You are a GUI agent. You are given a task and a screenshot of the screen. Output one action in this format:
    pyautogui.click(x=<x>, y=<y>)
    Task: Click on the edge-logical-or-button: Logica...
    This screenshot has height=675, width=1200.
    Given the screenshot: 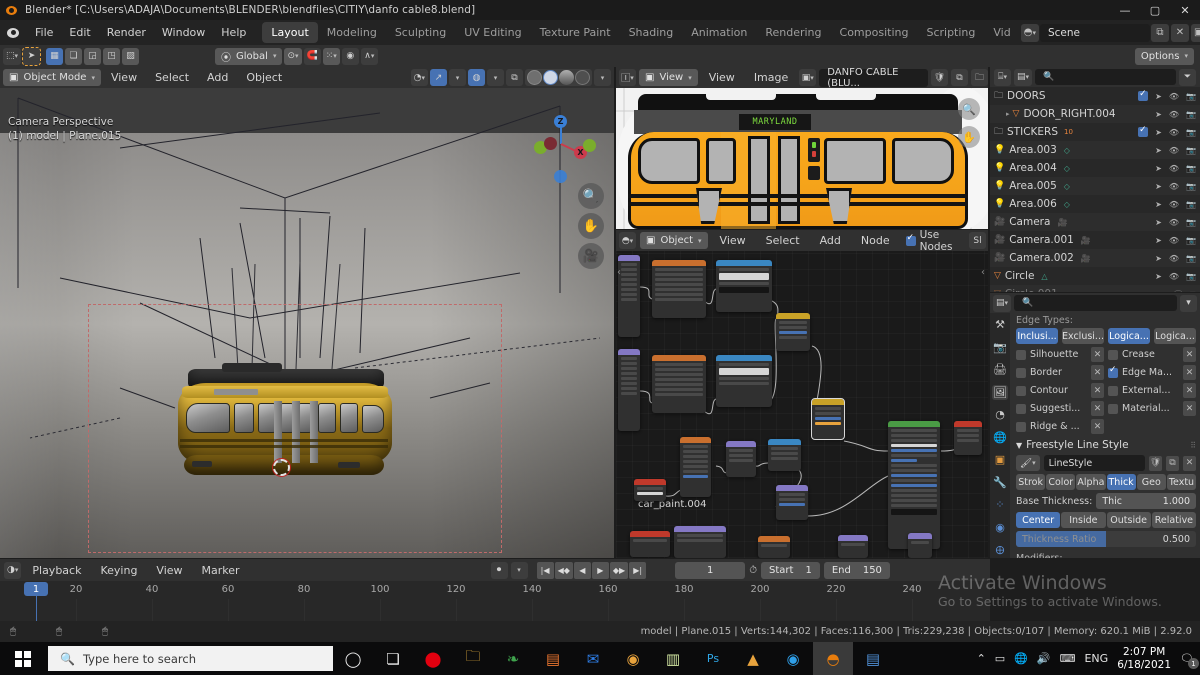 What is the action you would take?
    pyautogui.click(x=1175, y=336)
    